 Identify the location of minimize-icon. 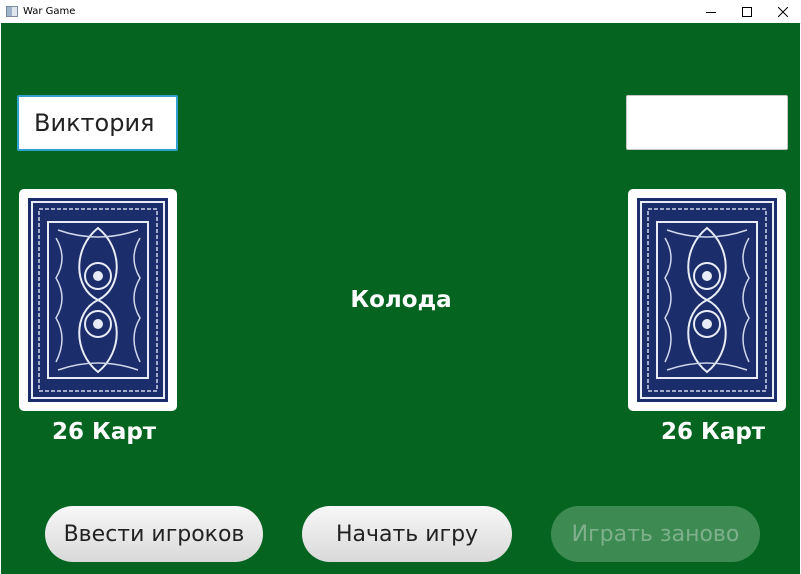
(711, 12).